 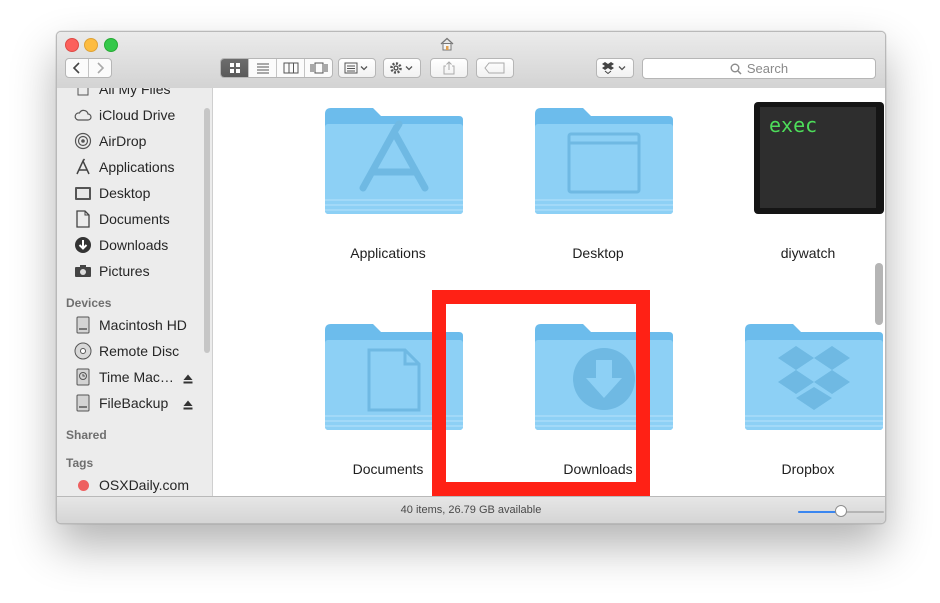 I want to click on icon-view-button, so click(x=235, y=68).